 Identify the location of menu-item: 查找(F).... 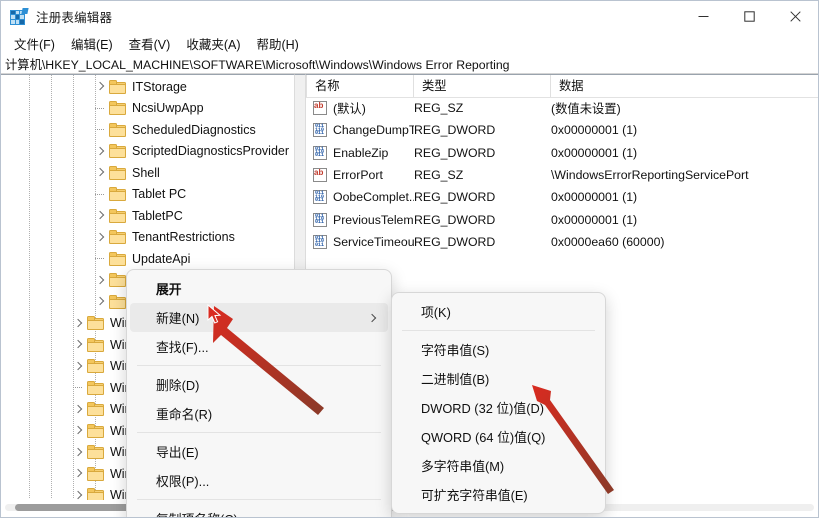
(259, 346).